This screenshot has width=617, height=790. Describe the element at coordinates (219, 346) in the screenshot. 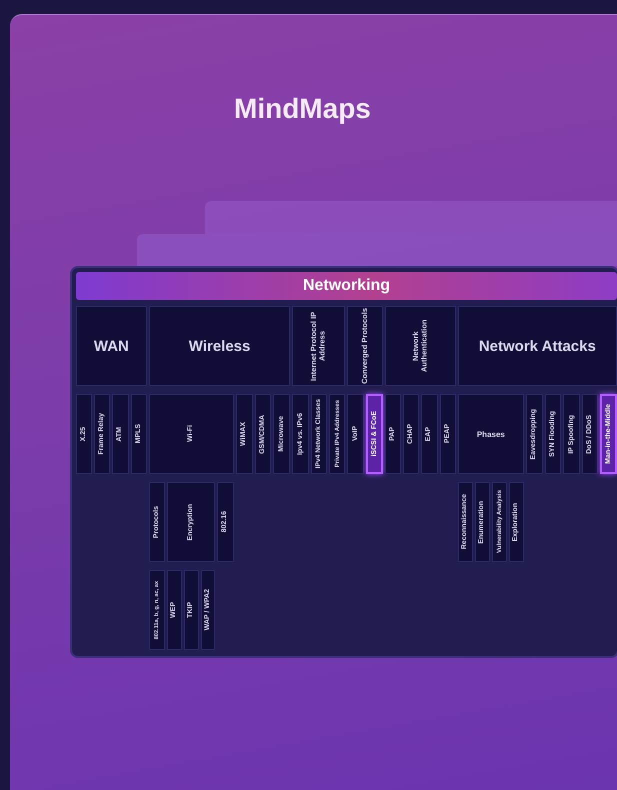

I see `mindmap-node: Wireless` at that location.